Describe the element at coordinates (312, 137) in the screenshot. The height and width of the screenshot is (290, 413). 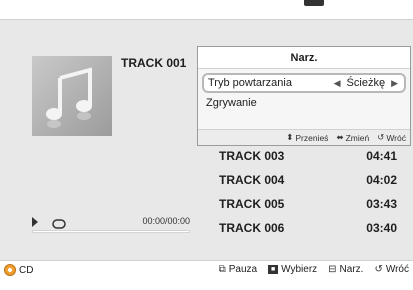
I see `hint-move-label: Przenieś` at that location.